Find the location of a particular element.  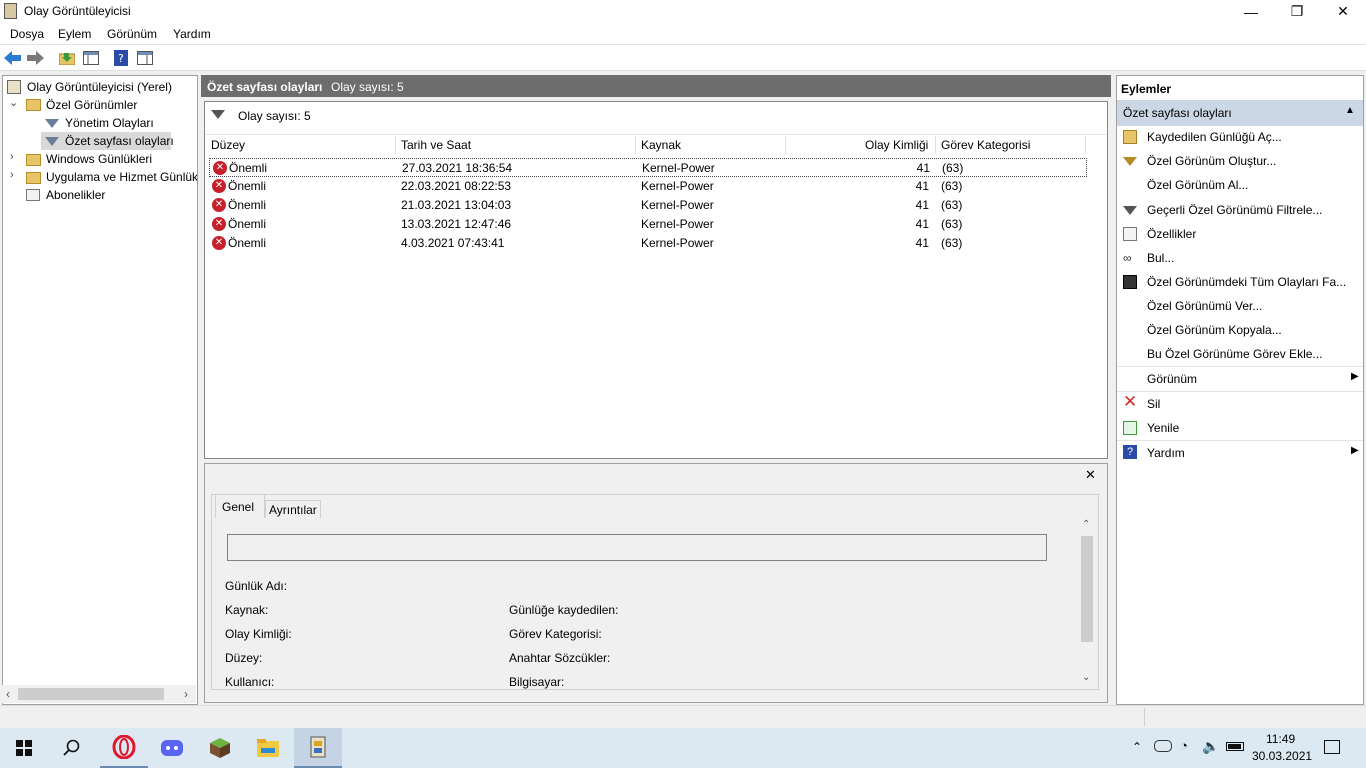

opera-browser-icon is located at coordinates (124, 748).